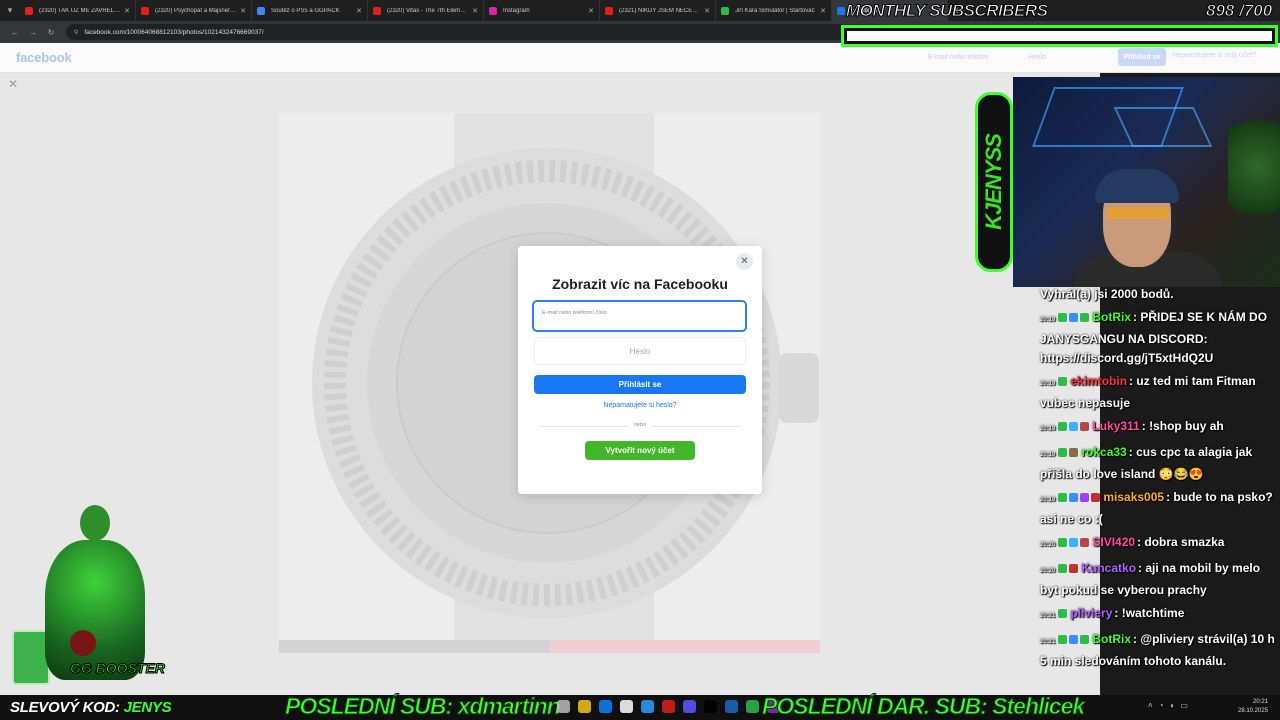 Image resolution: width=1280 pixels, height=720 pixels. I want to click on promo-code-value: JENYS, so click(147, 707).